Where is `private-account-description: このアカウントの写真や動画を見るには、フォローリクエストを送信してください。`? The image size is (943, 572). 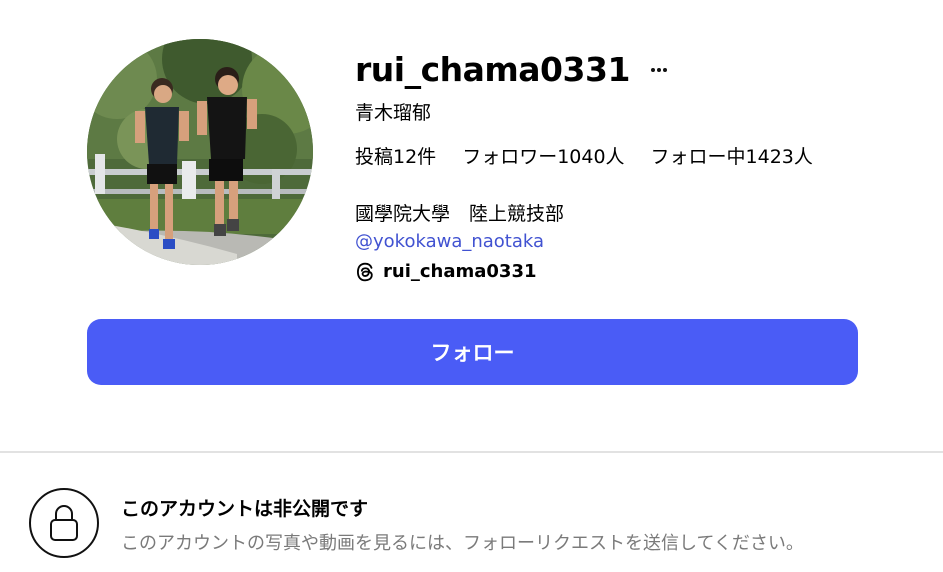
private-account-description: このアカウントの写真や動画を見るには、フォローリクエストを送信してください。 is located at coordinates (462, 543).